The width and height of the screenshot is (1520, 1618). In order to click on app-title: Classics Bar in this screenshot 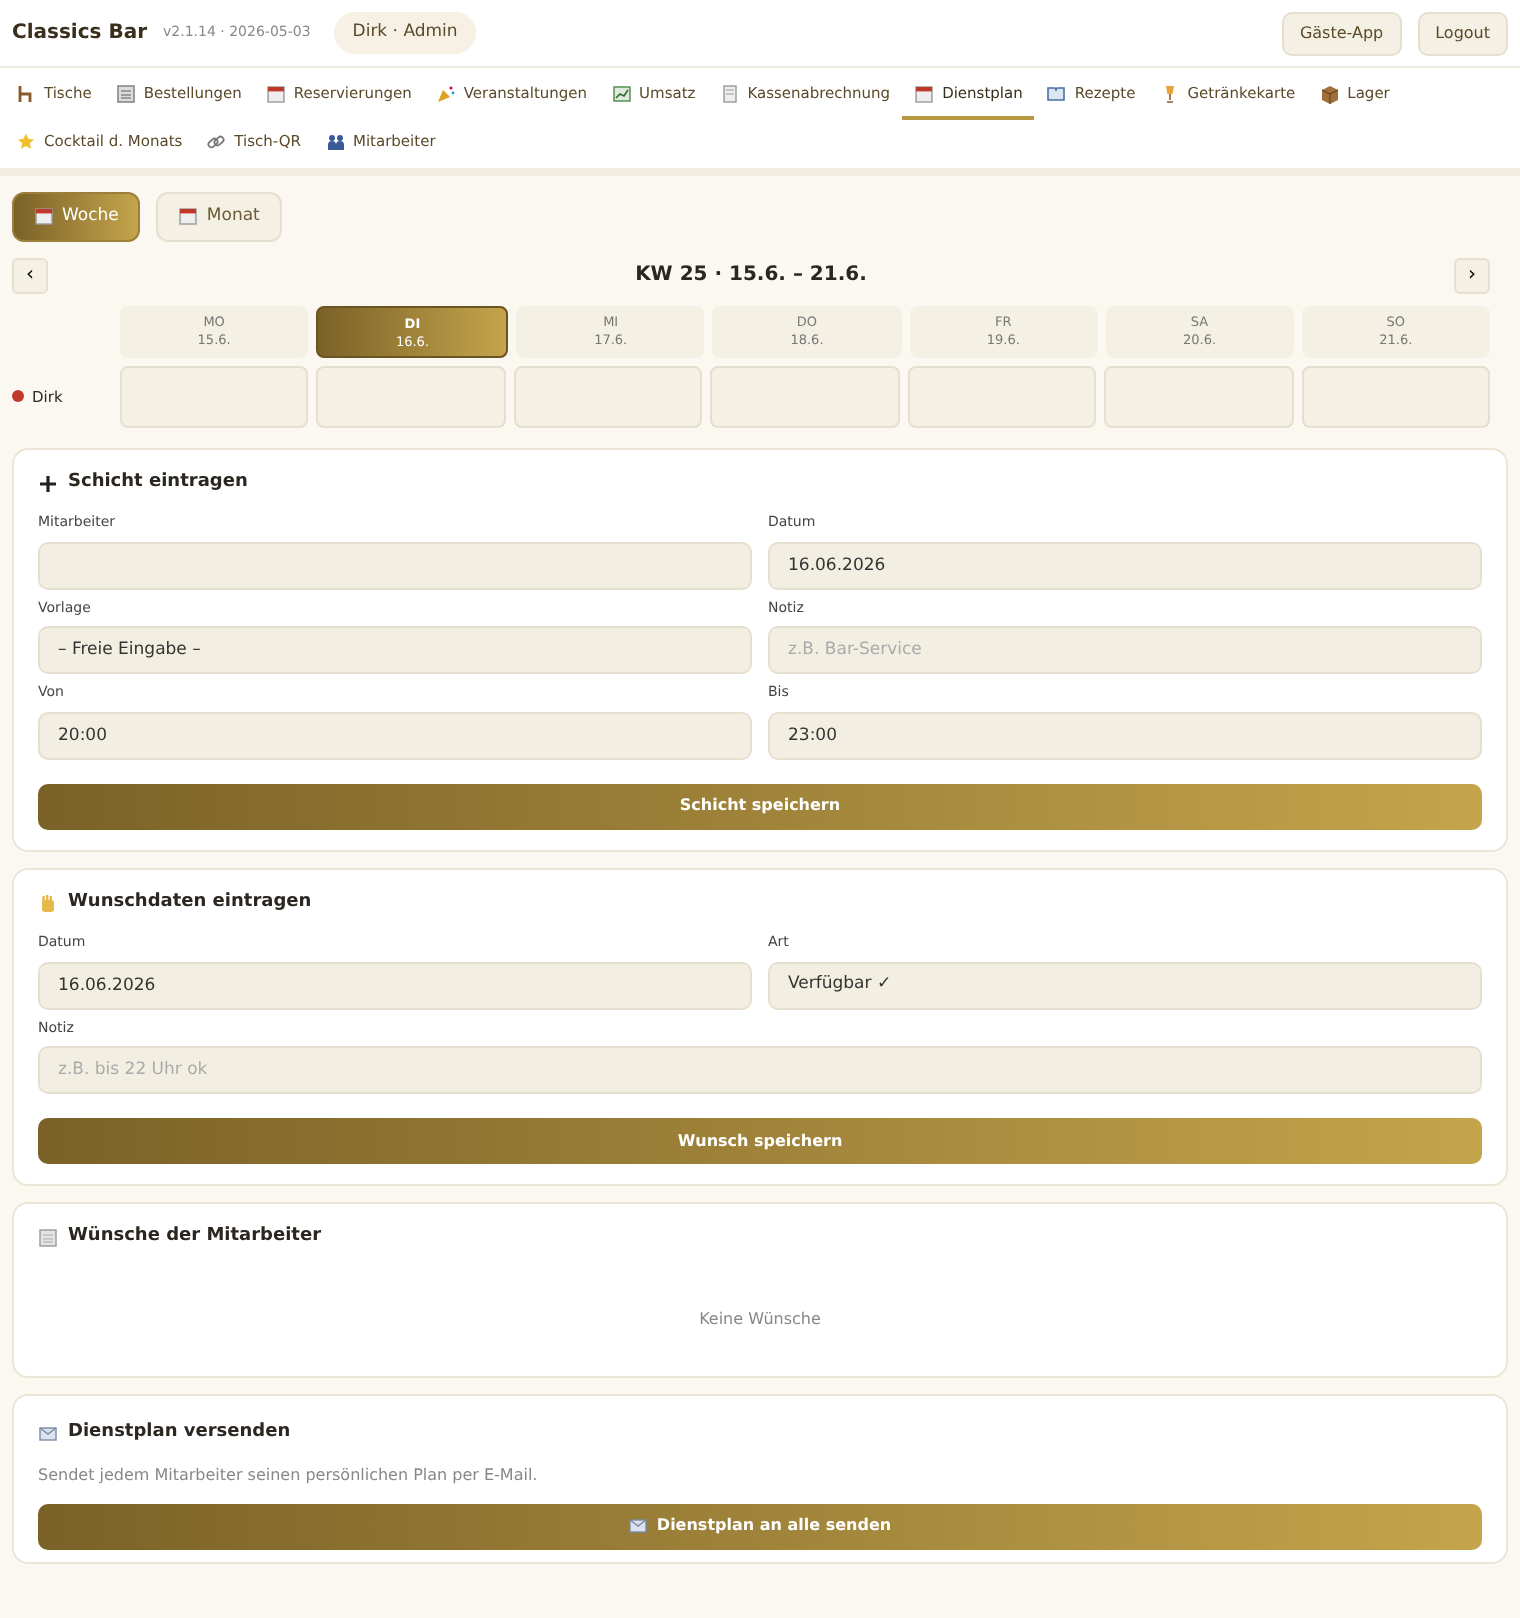, I will do `click(80, 34)`.